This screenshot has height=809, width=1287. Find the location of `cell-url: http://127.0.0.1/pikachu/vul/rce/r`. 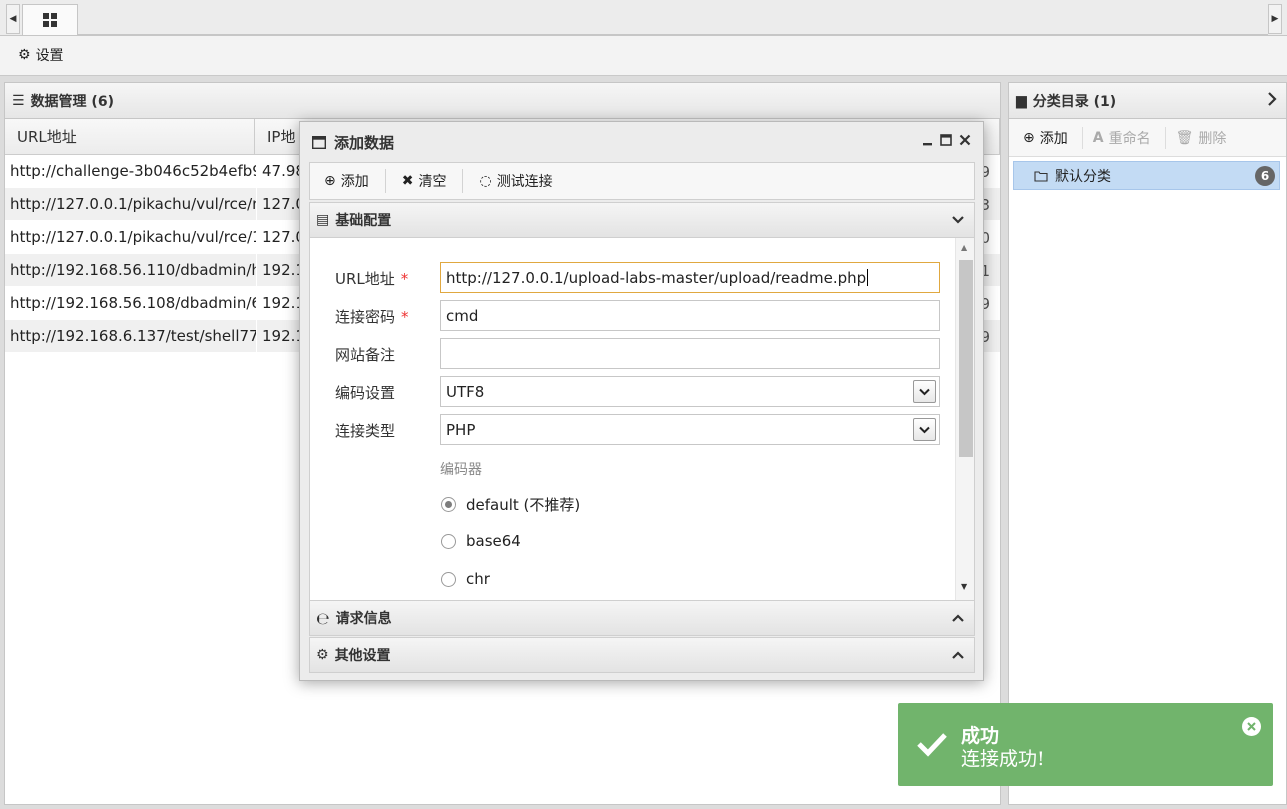

cell-url: http://127.0.0.1/pikachu/vul/rce/r is located at coordinates (131, 204).